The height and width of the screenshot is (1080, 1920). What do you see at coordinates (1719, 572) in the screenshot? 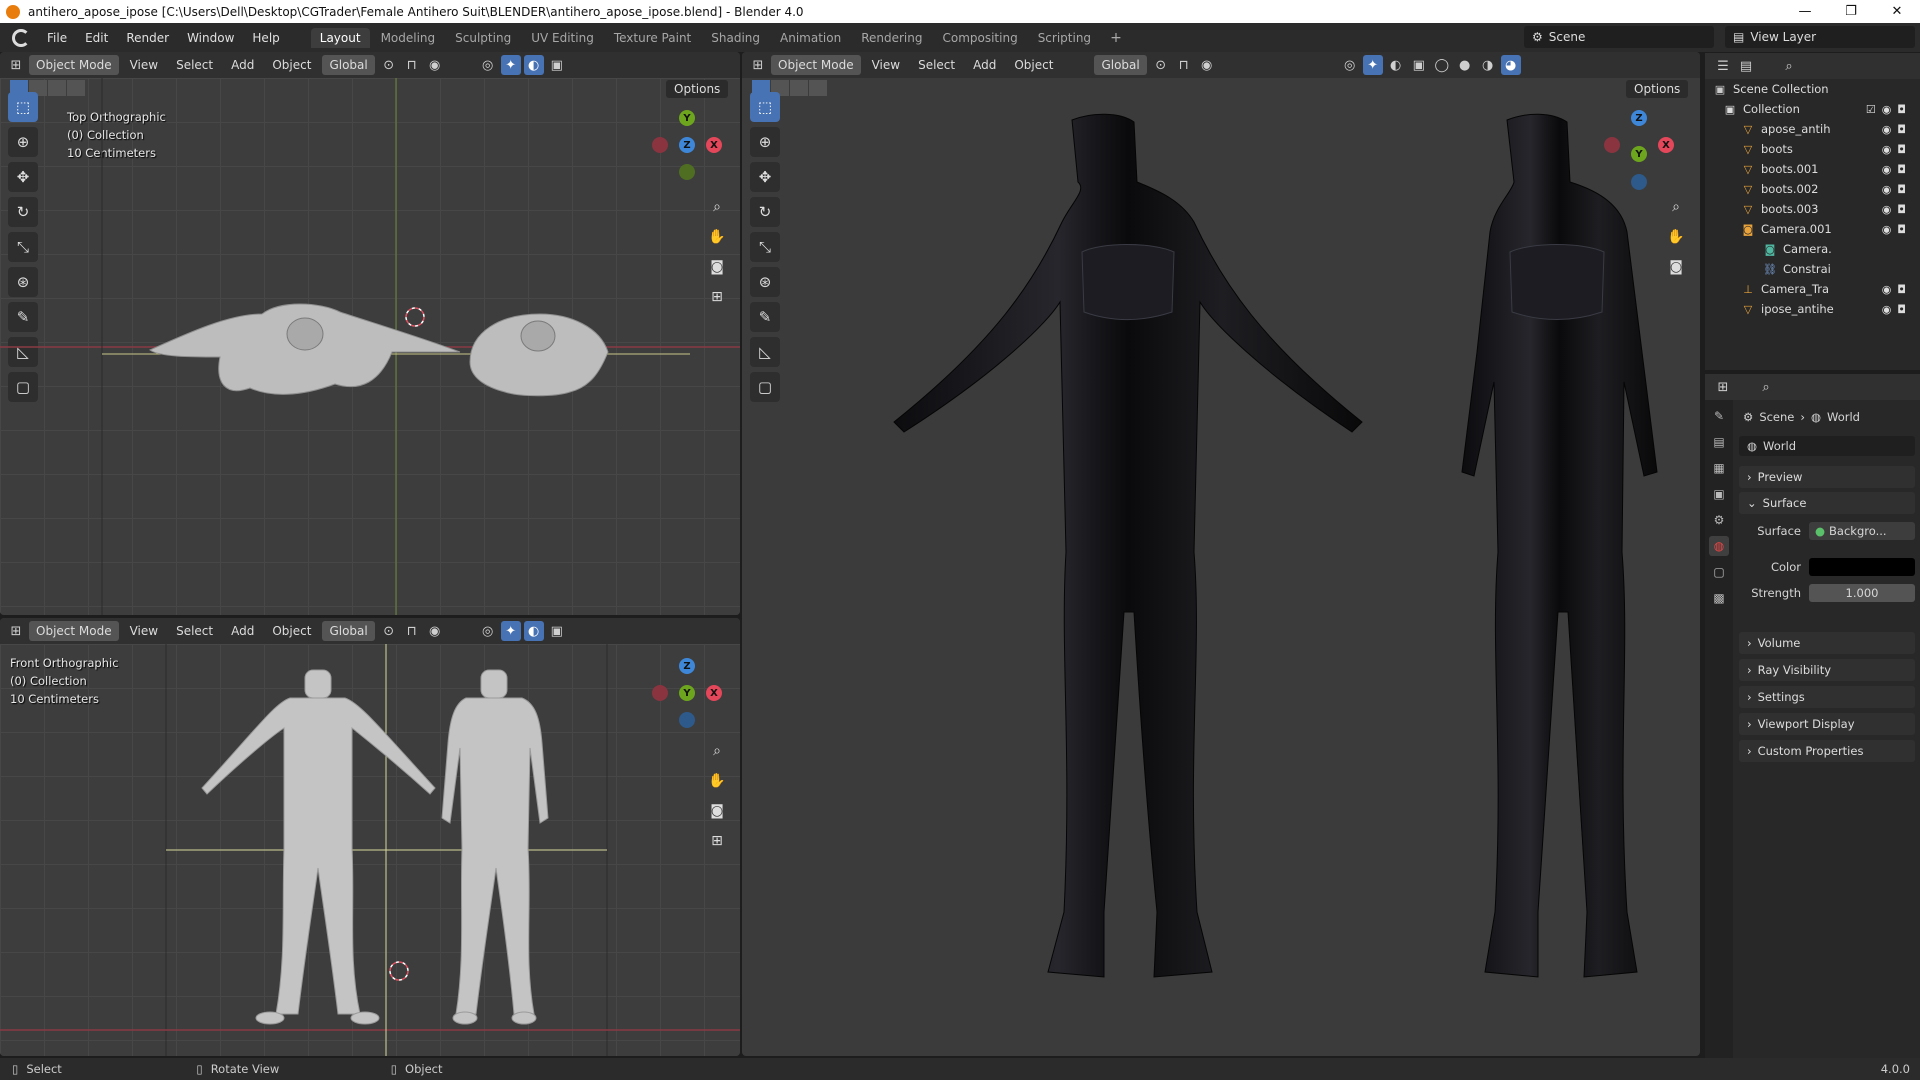
I see `collection-tab-icon: ▢` at bounding box center [1719, 572].